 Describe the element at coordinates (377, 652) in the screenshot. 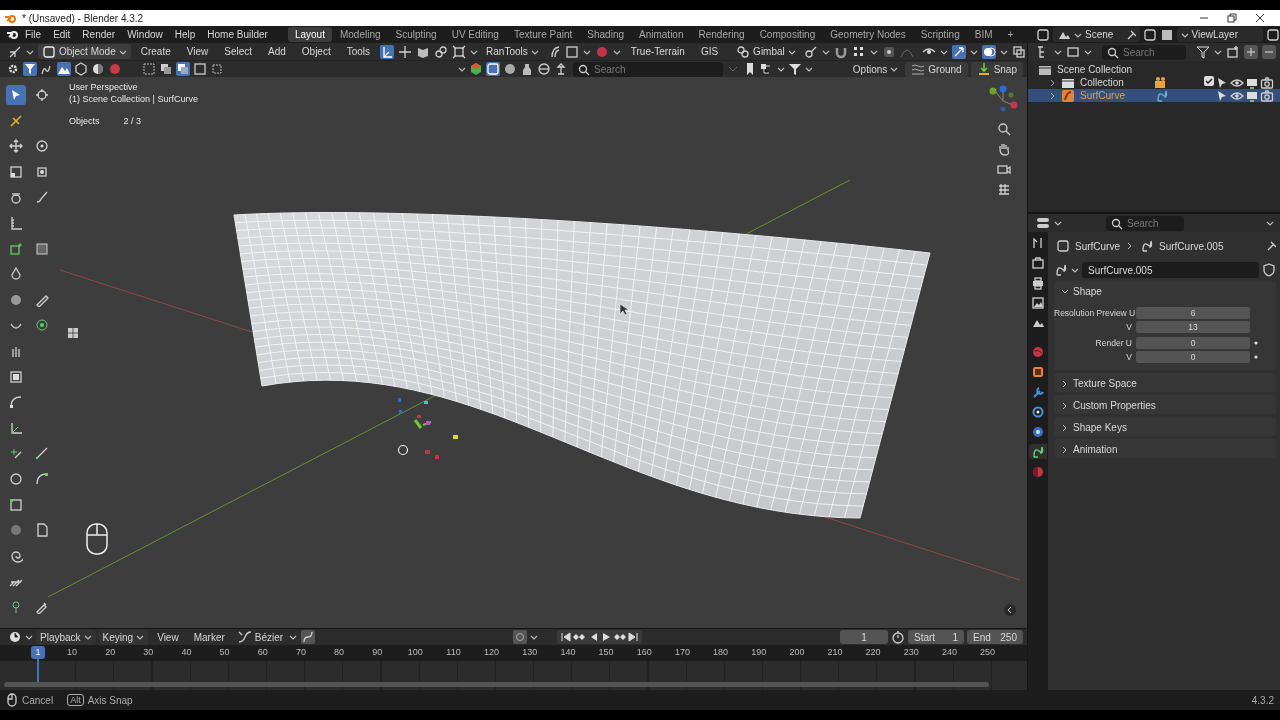

I see `frame-number: 90` at that location.